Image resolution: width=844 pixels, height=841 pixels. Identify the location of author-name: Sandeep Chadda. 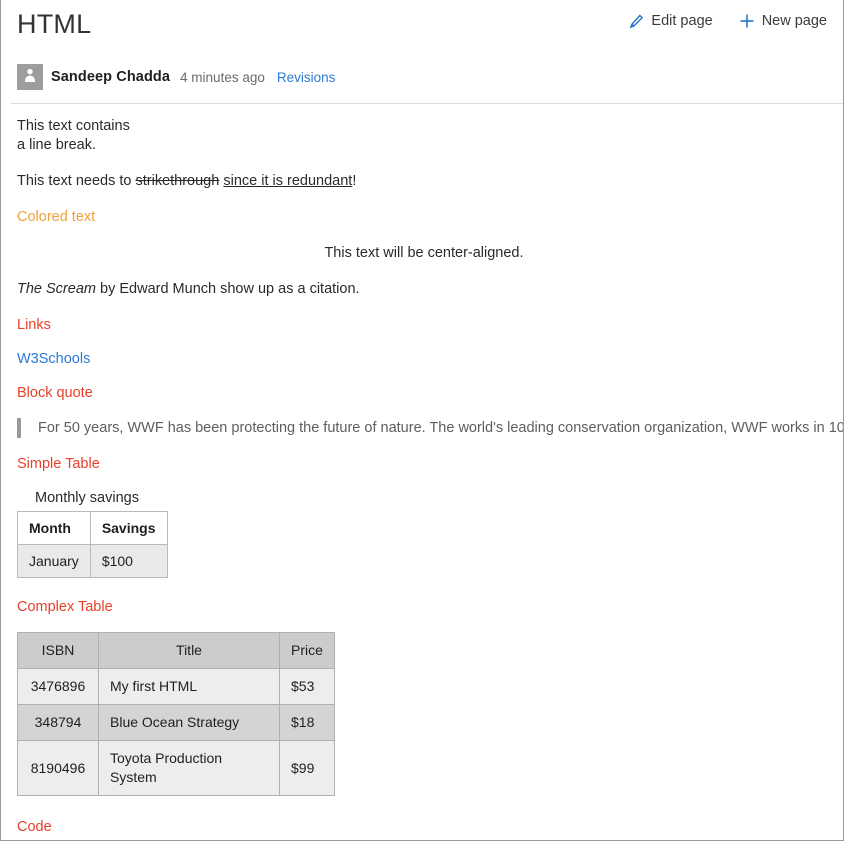
(111, 77).